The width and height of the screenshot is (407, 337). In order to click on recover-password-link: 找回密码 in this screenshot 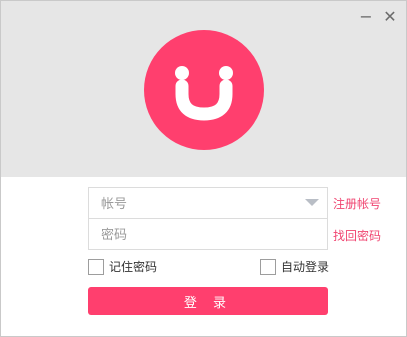, I will do `click(357, 235)`.